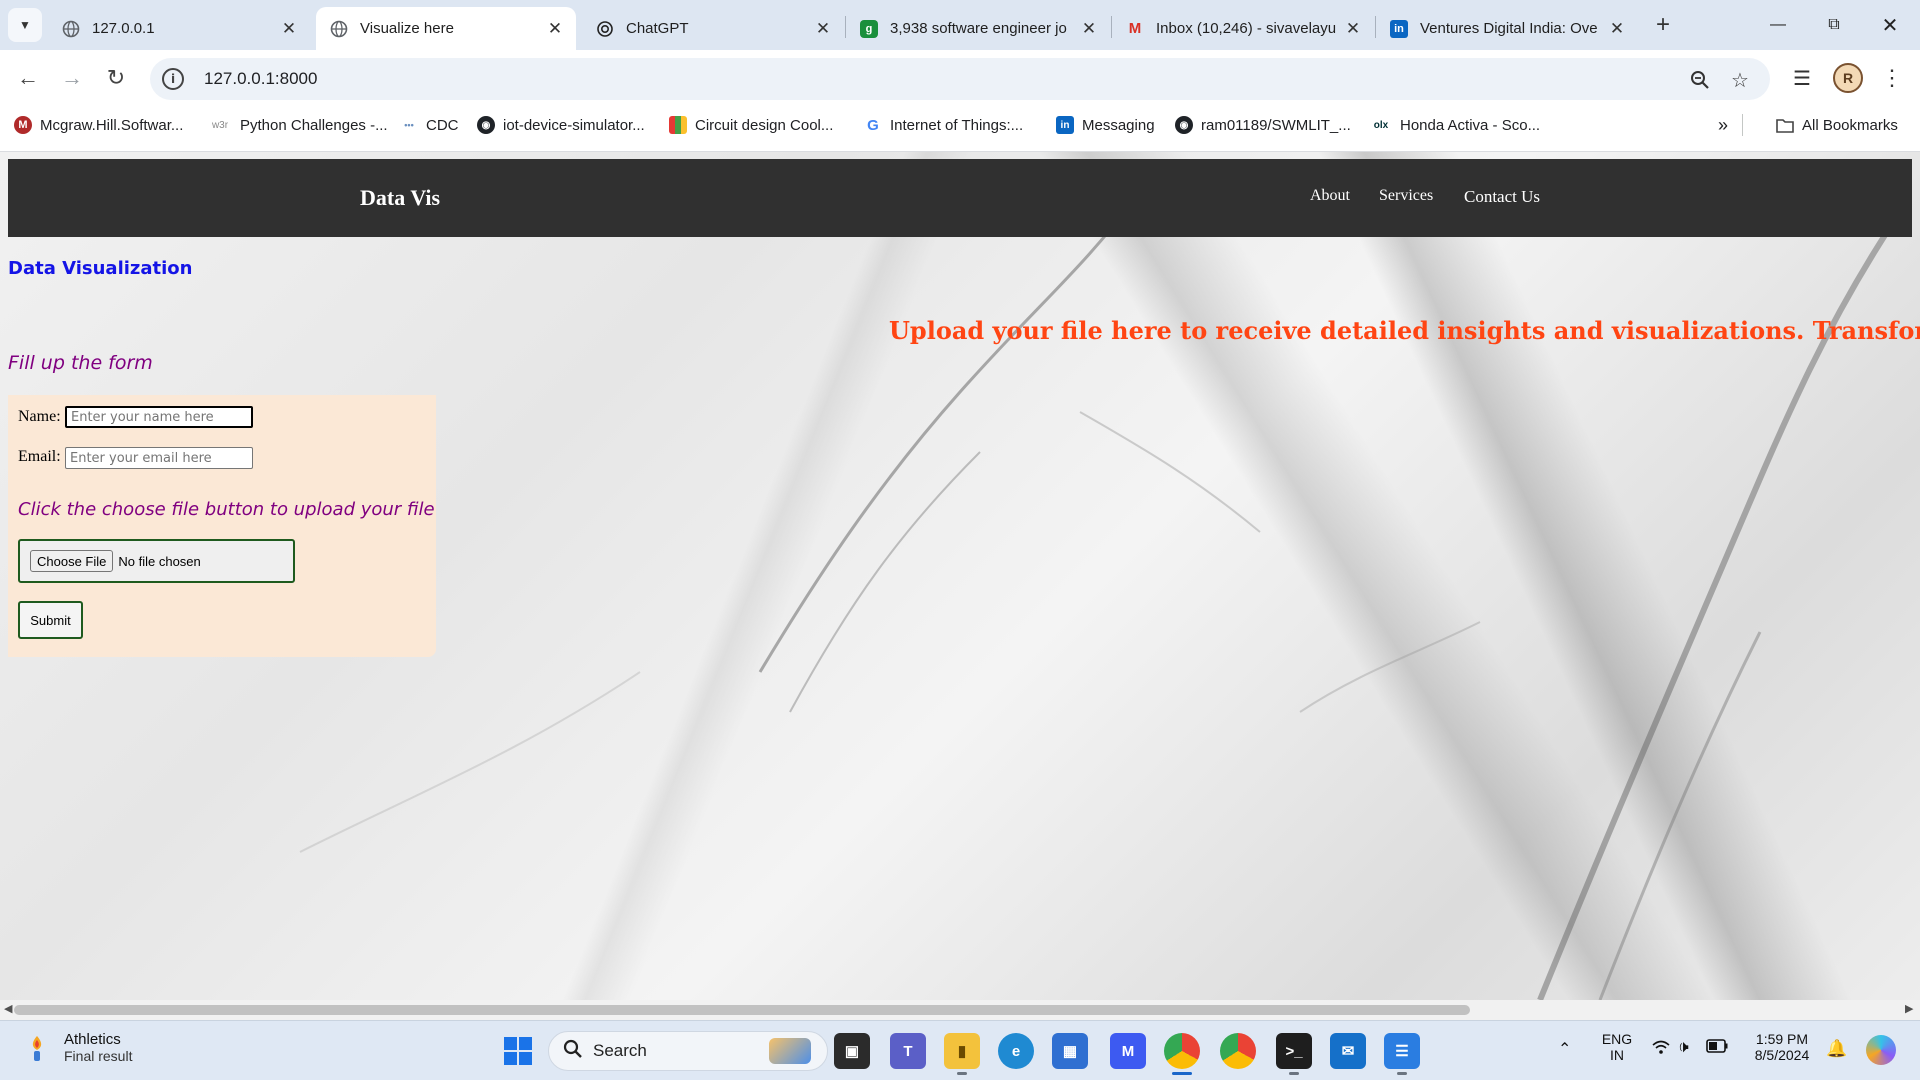 The height and width of the screenshot is (1080, 1920). Describe the element at coordinates (1294, 1054) in the screenshot. I see `terminal-icon: >_` at that location.